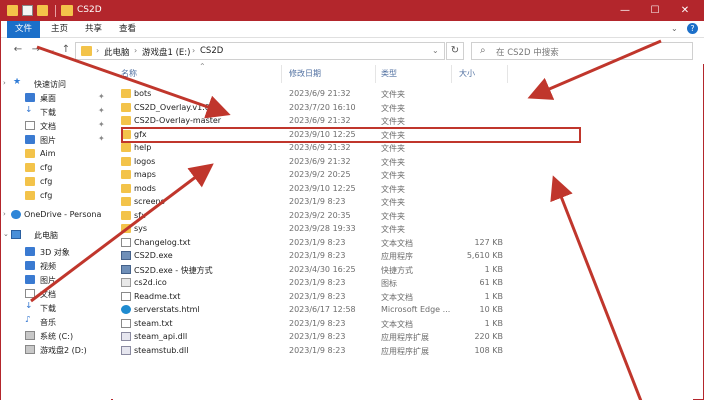 Image resolution: width=704 pixels, height=400 pixels. What do you see at coordinates (389, 73) in the screenshot?
I see `column-header-type: 类型` at bounding box center [389, 73].